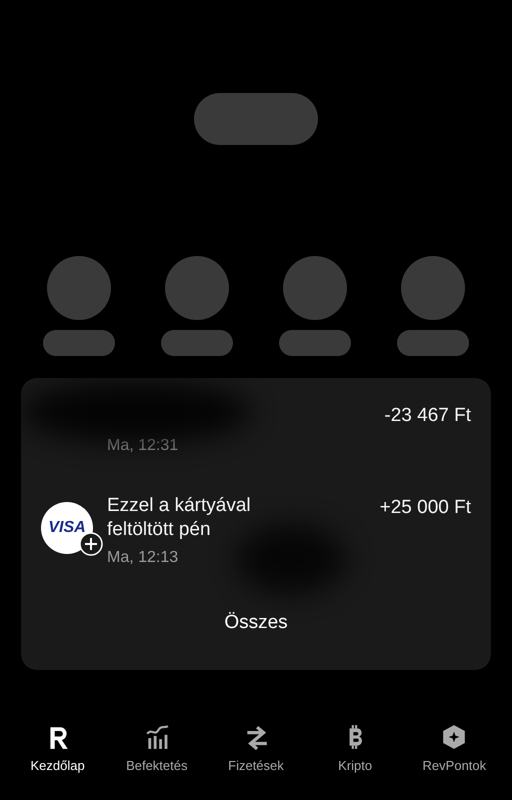 Image resolution: width=512 pixels, height=800 pixels. What do you see at coordinates (67, 528) in the screenshot?
I see `visa-logo: VISA` at bounding box center [67, 528].